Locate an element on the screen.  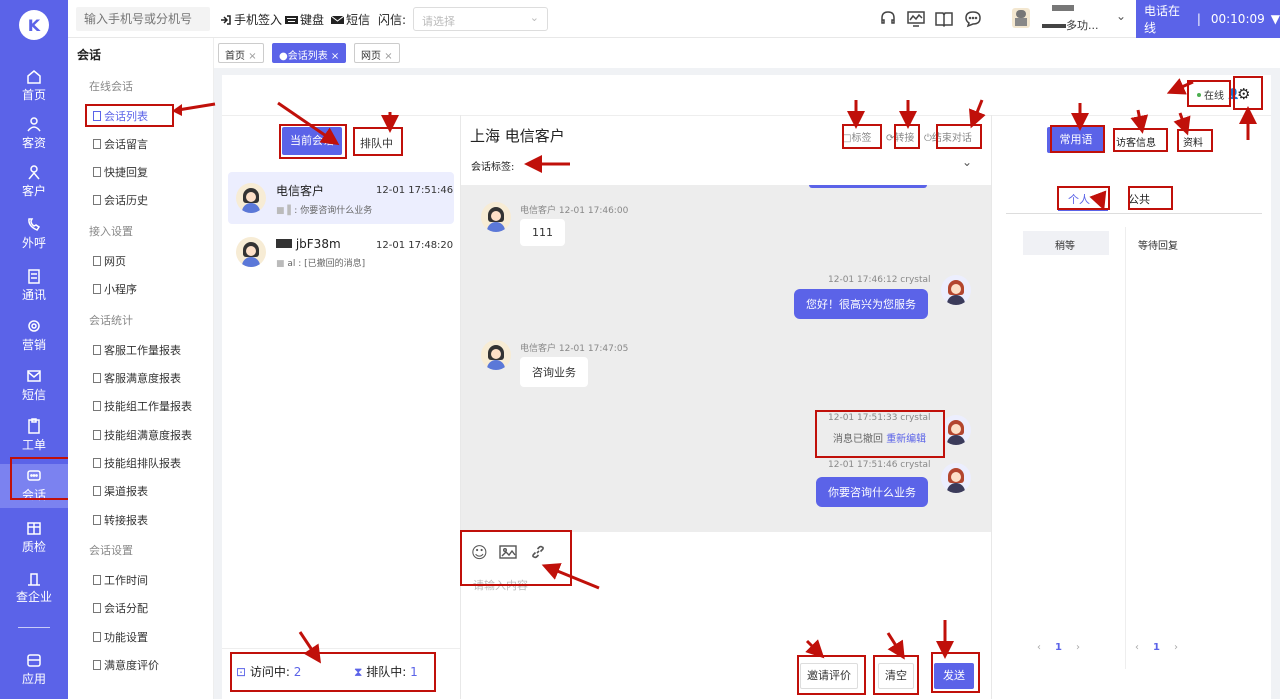
subnav-item-work-hours: 工作时间 is located at coordinates (120, 580).